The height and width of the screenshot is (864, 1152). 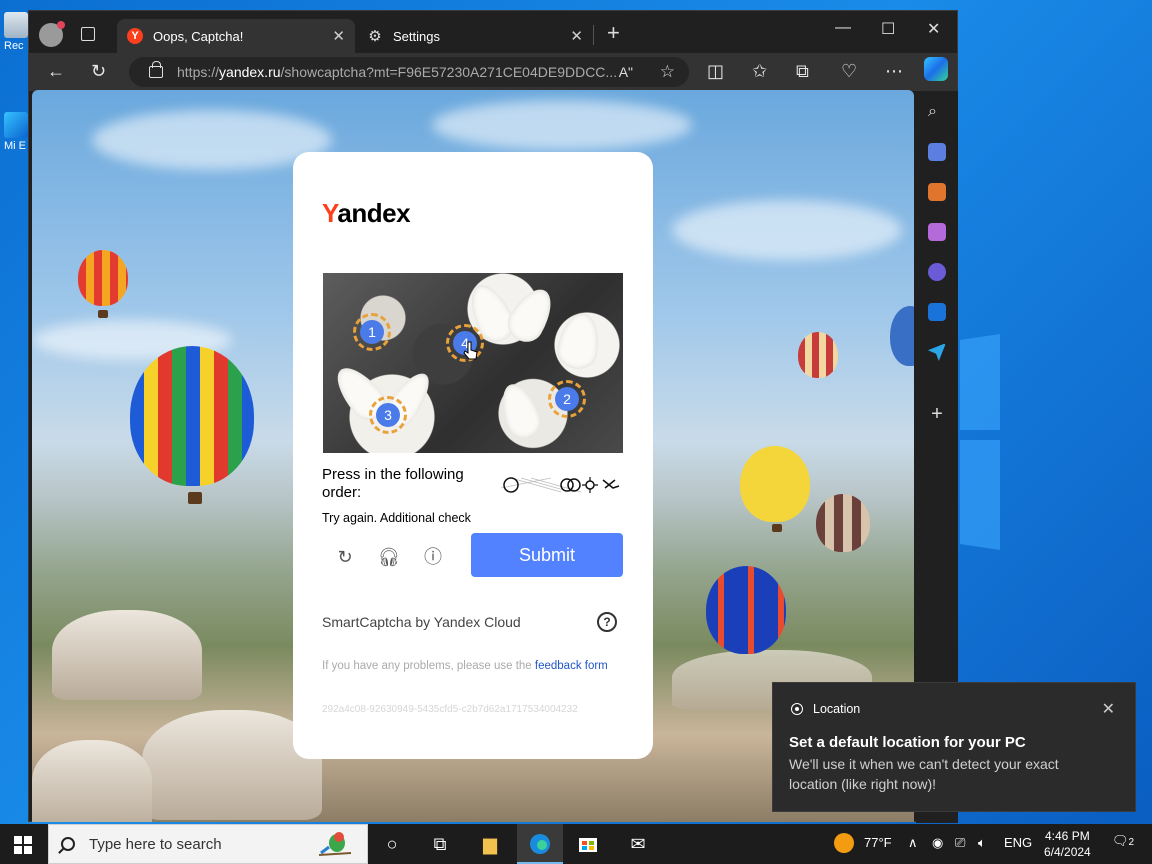 What do you see at coordinates (473, 363) in the screenshot?
I see `captcha-image: 1 4 3 2` at bounding box center [473, 363].